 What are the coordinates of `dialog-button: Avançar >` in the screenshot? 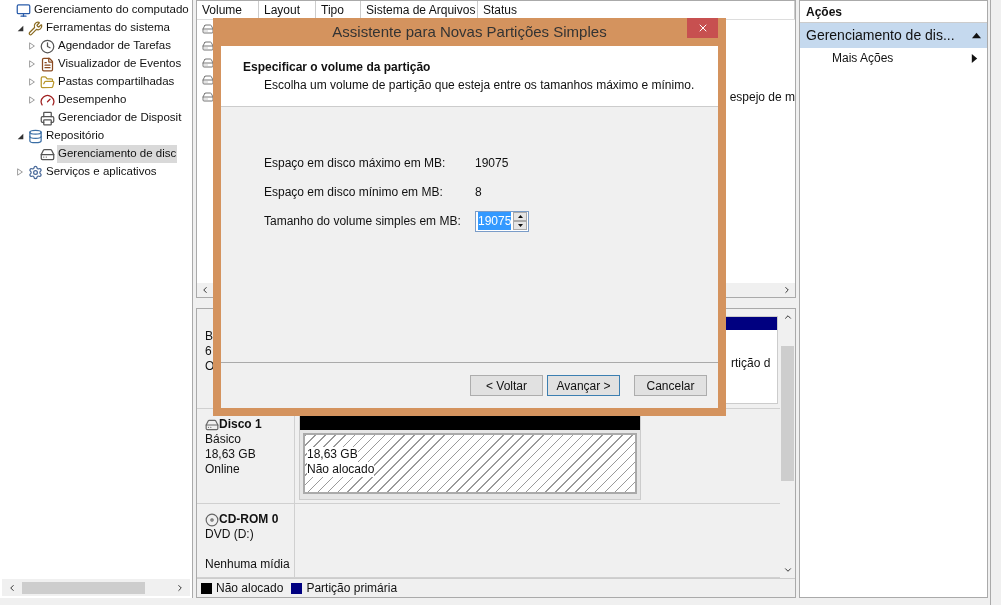 It's located at (583, 385).